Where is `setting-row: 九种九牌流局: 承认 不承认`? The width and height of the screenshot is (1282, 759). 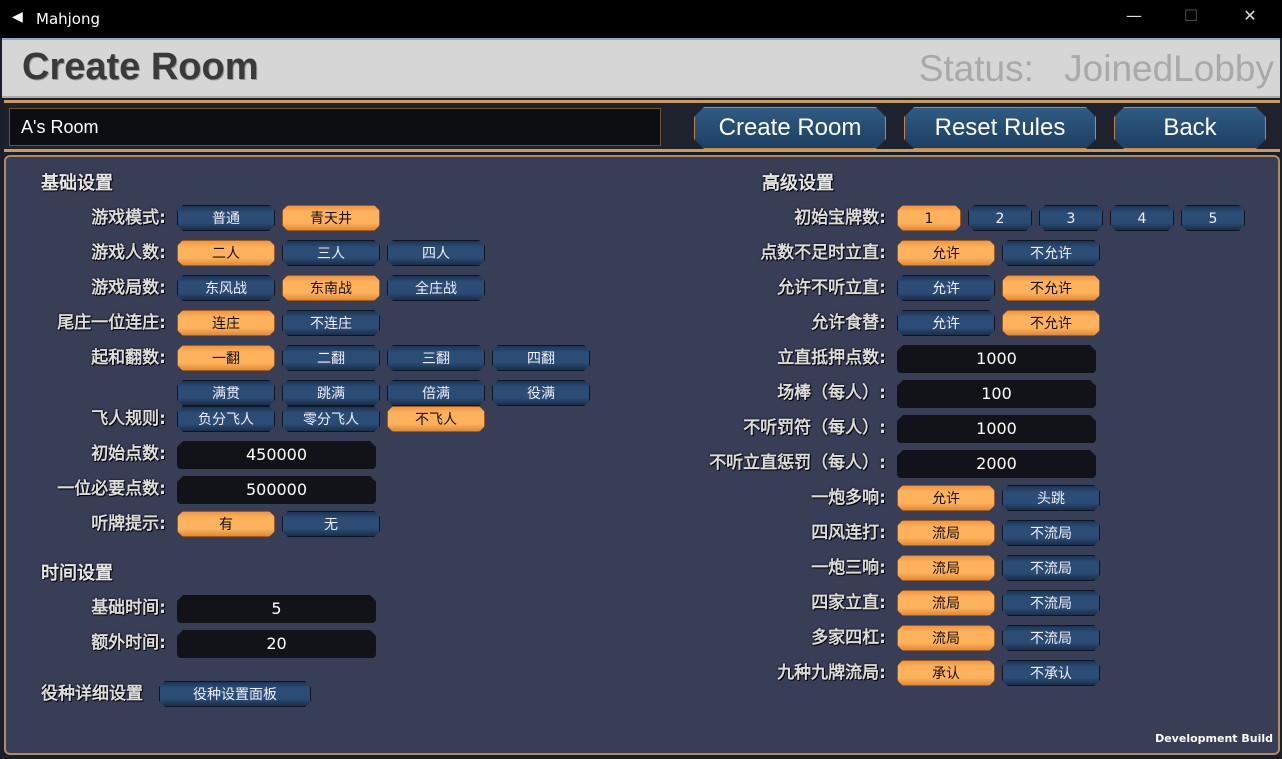
setting-row: 九种九牌流局: 承认 不承认 is located at coordinates (644, 677).